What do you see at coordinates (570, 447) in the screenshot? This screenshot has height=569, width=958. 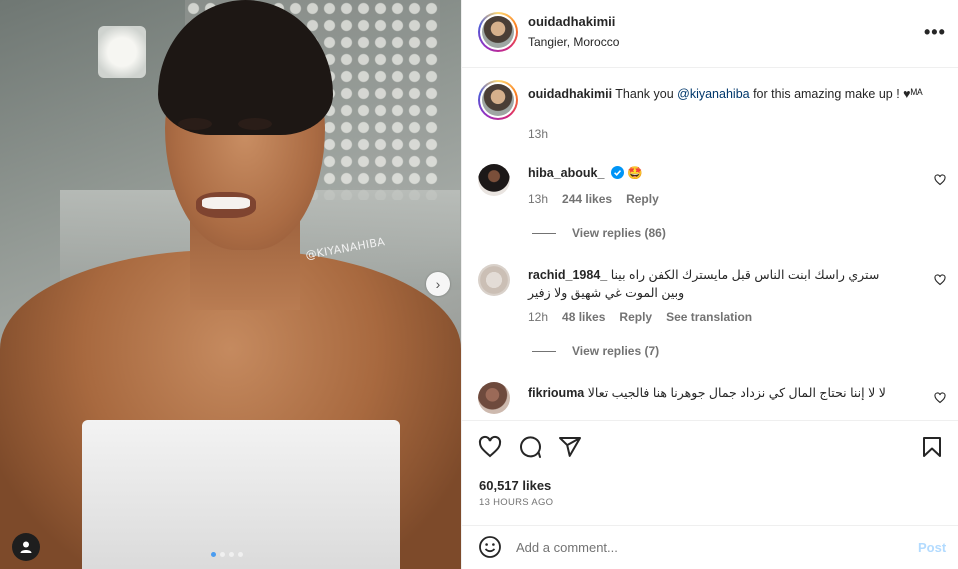 I see `share-icon` at bounding box center [570, 447].